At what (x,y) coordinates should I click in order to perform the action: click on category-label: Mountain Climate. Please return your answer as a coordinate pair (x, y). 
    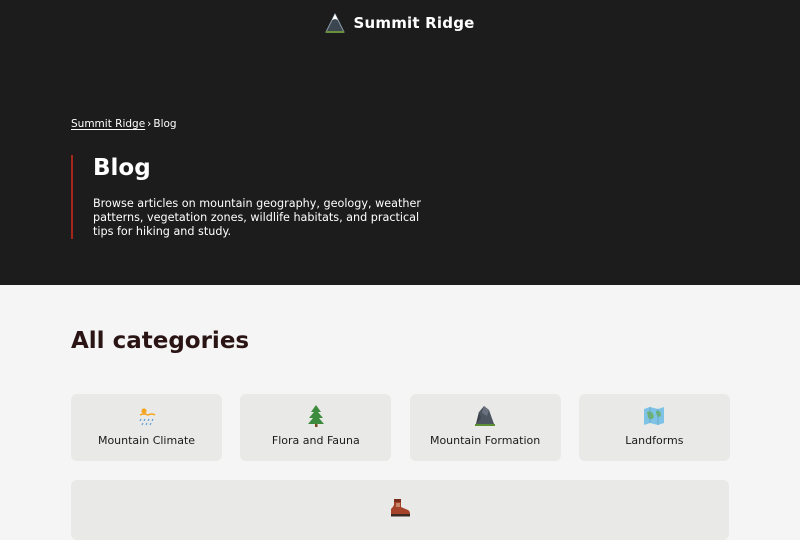
    Looking at the image, I should click on (146, 440).